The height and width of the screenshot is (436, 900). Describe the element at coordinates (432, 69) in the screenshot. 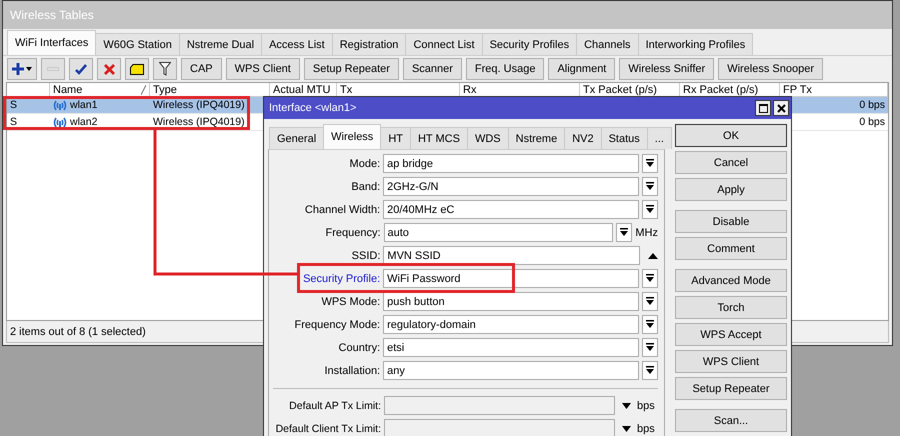

I see `toolbar-button: Scanner` at that location.